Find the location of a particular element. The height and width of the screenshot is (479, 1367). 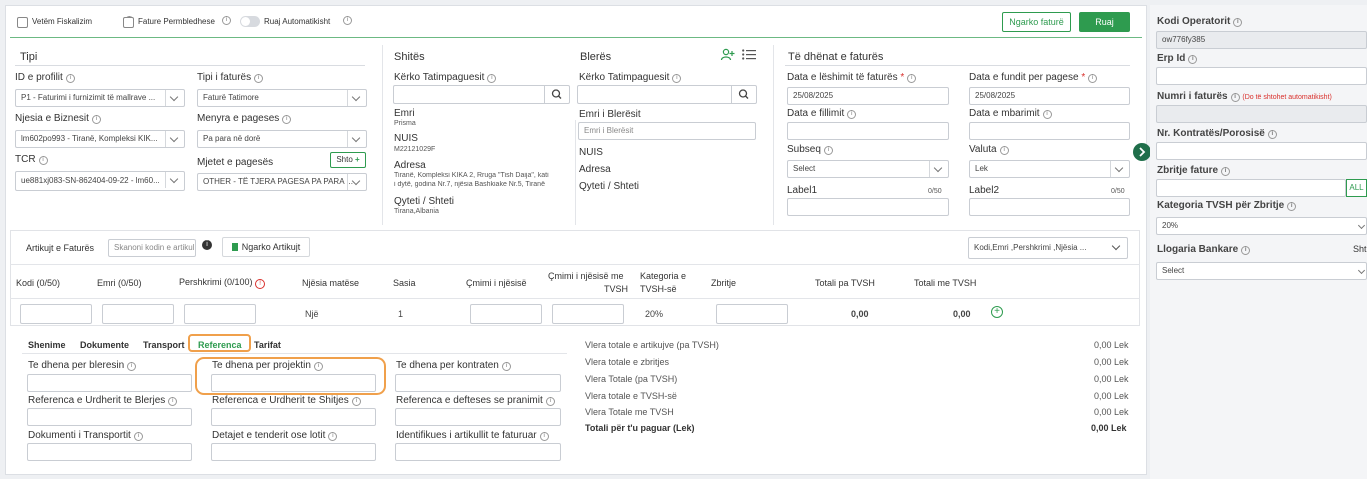

row-cmimi-tvsh-input is located at coordinates (588, 314).